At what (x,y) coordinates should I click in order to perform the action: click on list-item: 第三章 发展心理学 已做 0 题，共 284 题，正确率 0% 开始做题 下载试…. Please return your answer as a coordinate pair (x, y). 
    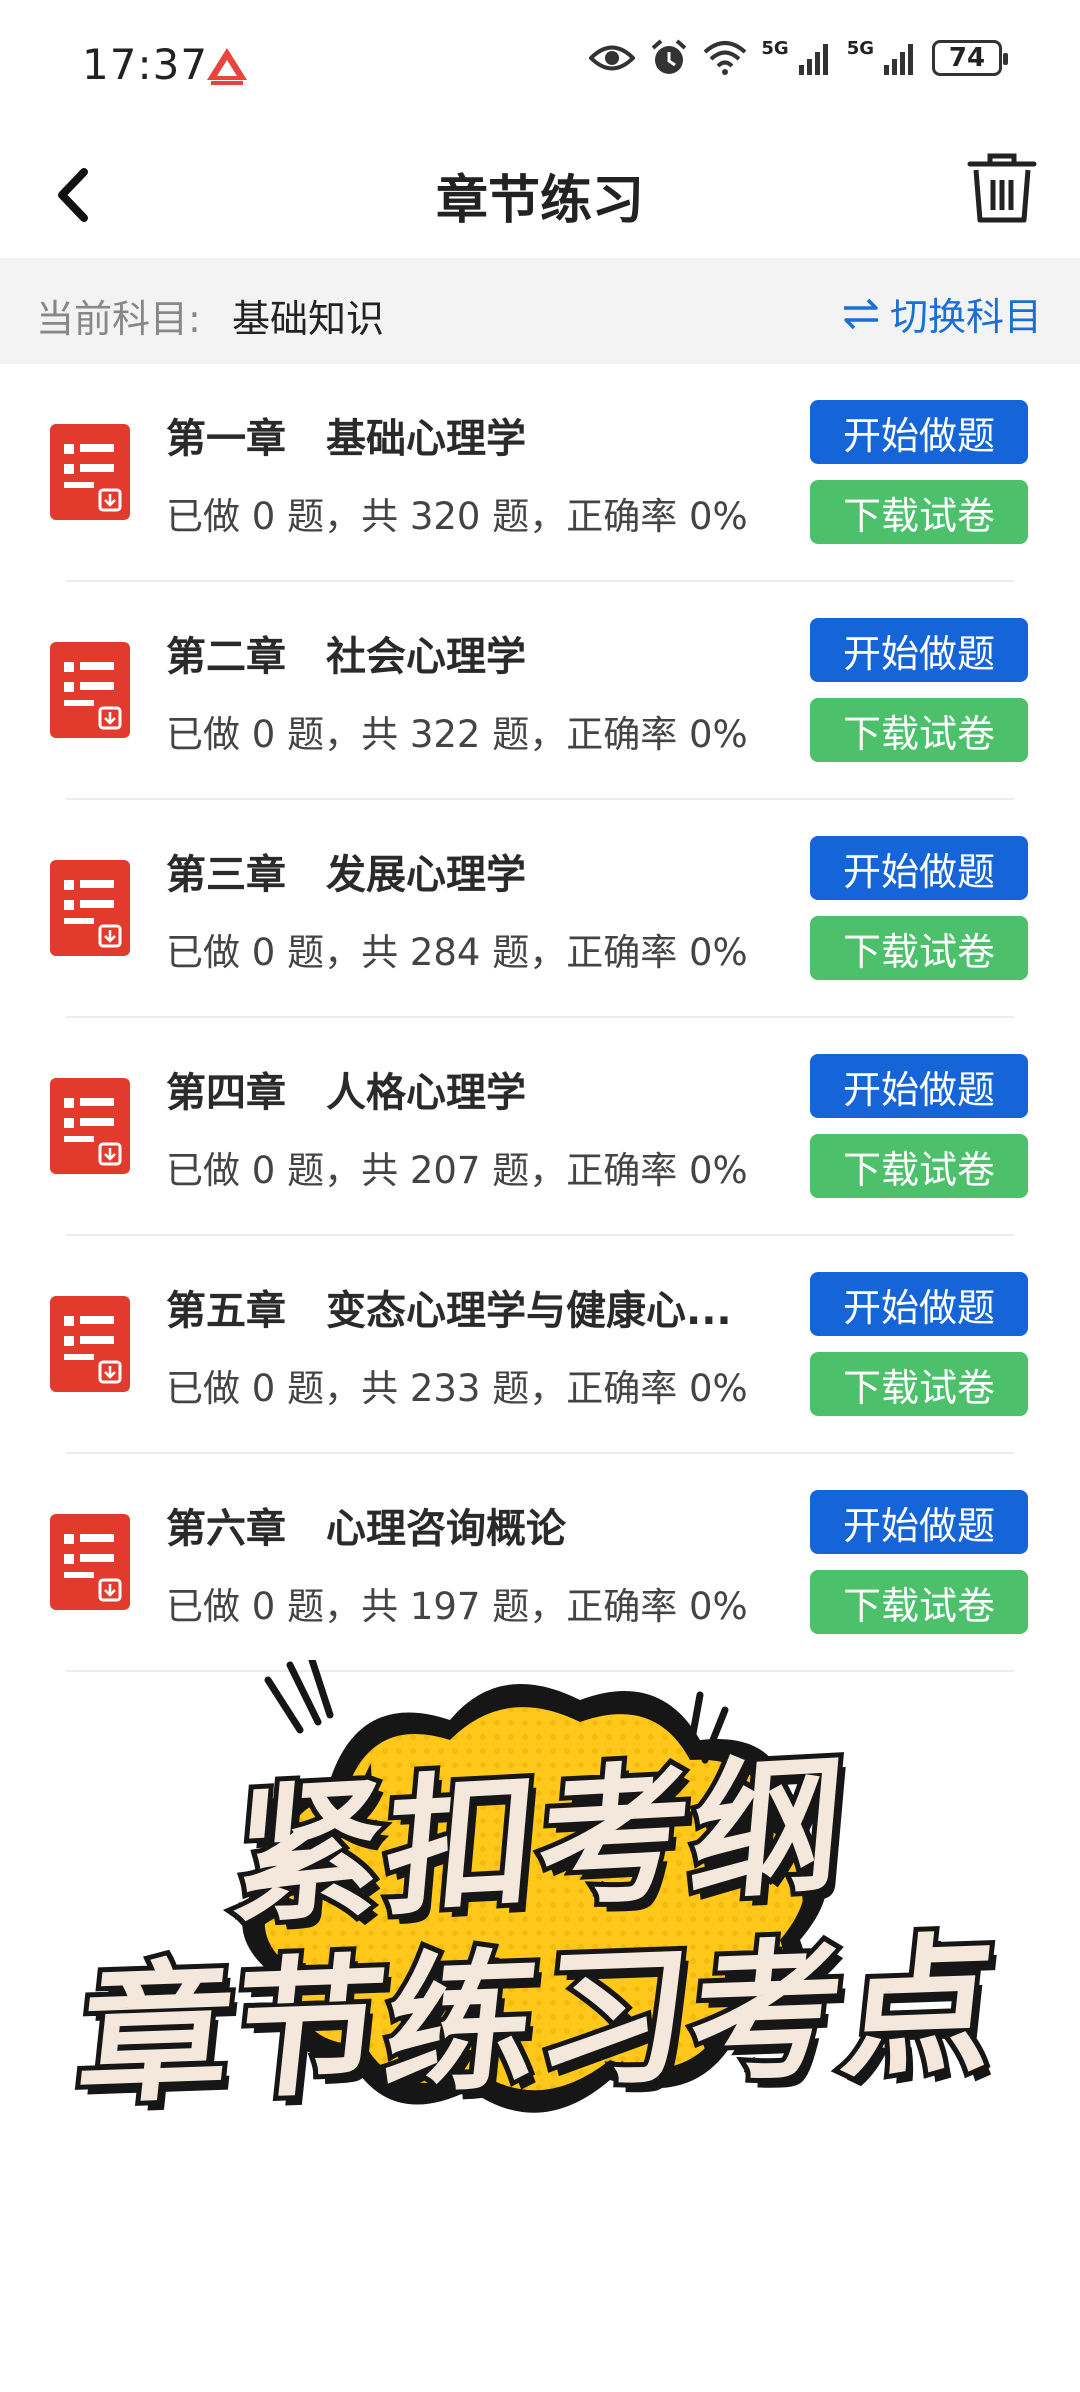
    Looking at the image, I should click on (540, 909).